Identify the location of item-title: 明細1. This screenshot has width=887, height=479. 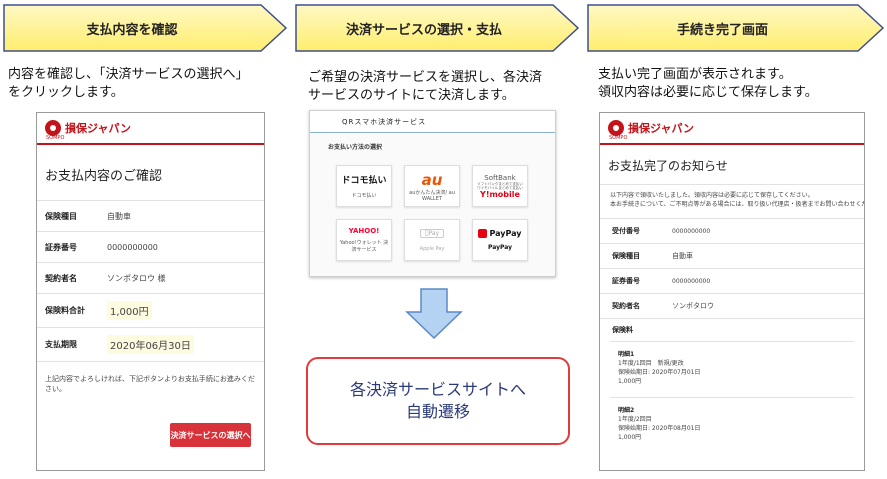
(626, 354).